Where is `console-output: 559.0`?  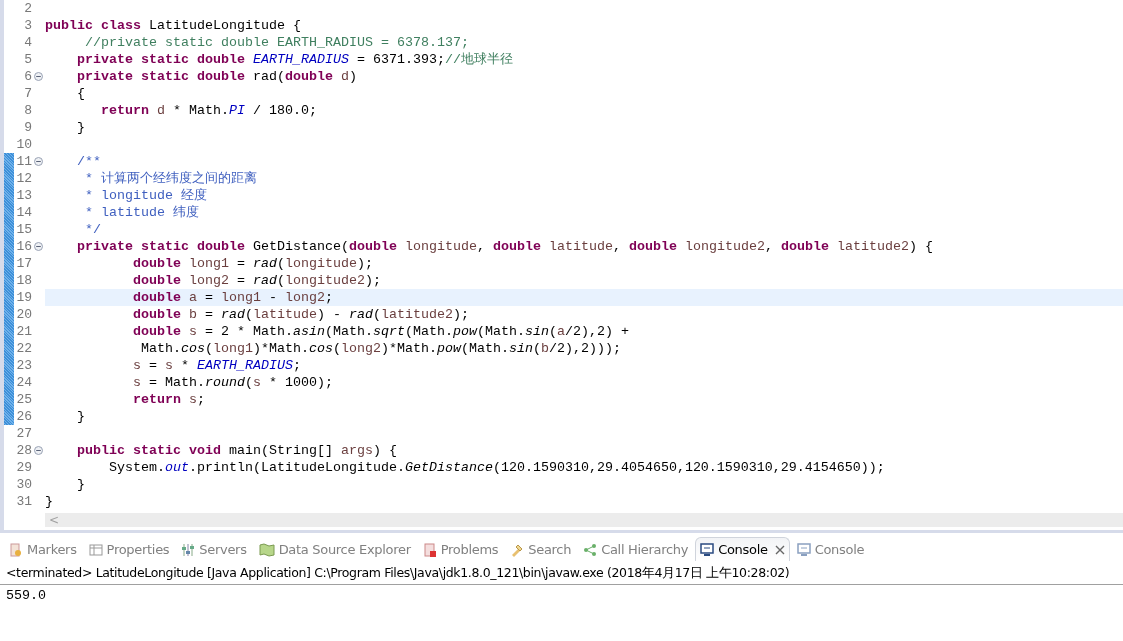
console-output: 559.0 is located at coordinates (26, 596).